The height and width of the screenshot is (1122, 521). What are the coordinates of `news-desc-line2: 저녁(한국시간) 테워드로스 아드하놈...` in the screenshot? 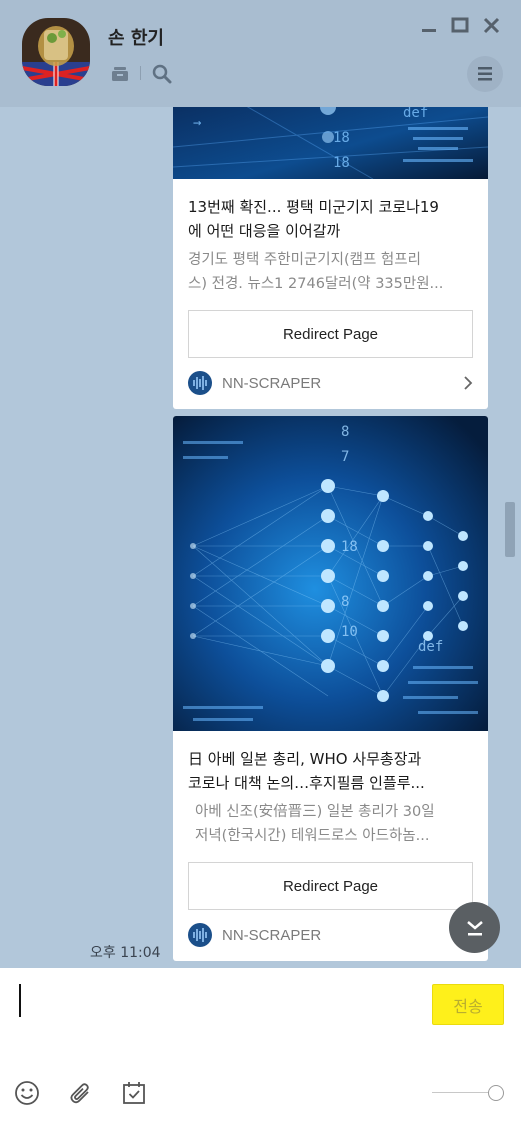 It's located at (312, 836).